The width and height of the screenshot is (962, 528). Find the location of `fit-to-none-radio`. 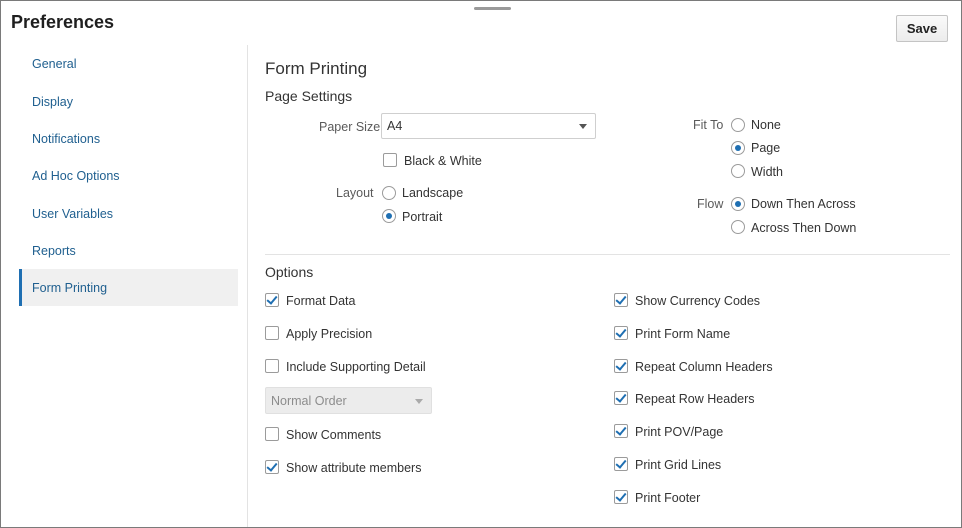

fit-to-none-radio is located at coordinates (738, 125).